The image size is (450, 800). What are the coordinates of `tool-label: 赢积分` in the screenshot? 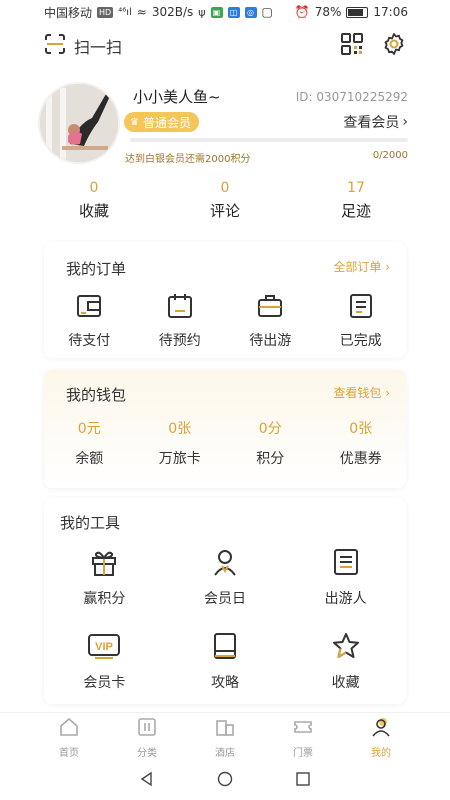 It's located at (104, 599).